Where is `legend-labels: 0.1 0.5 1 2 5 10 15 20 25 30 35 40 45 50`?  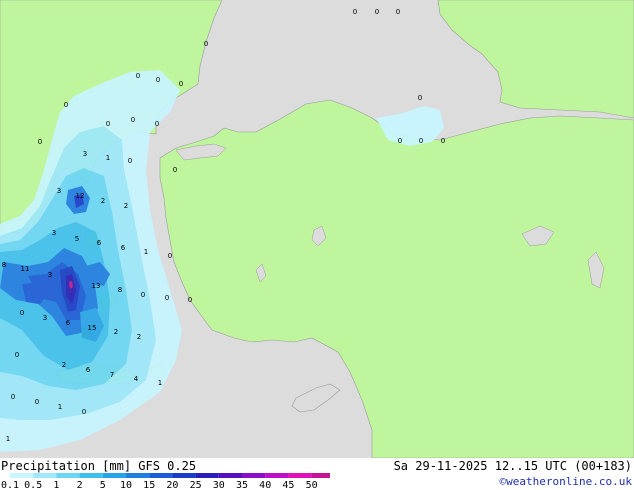
legend-labels: 0.1 0.5 1 2 5 10 15 20 25 30 35 40 45 50 is located at coordinates (159, 485).